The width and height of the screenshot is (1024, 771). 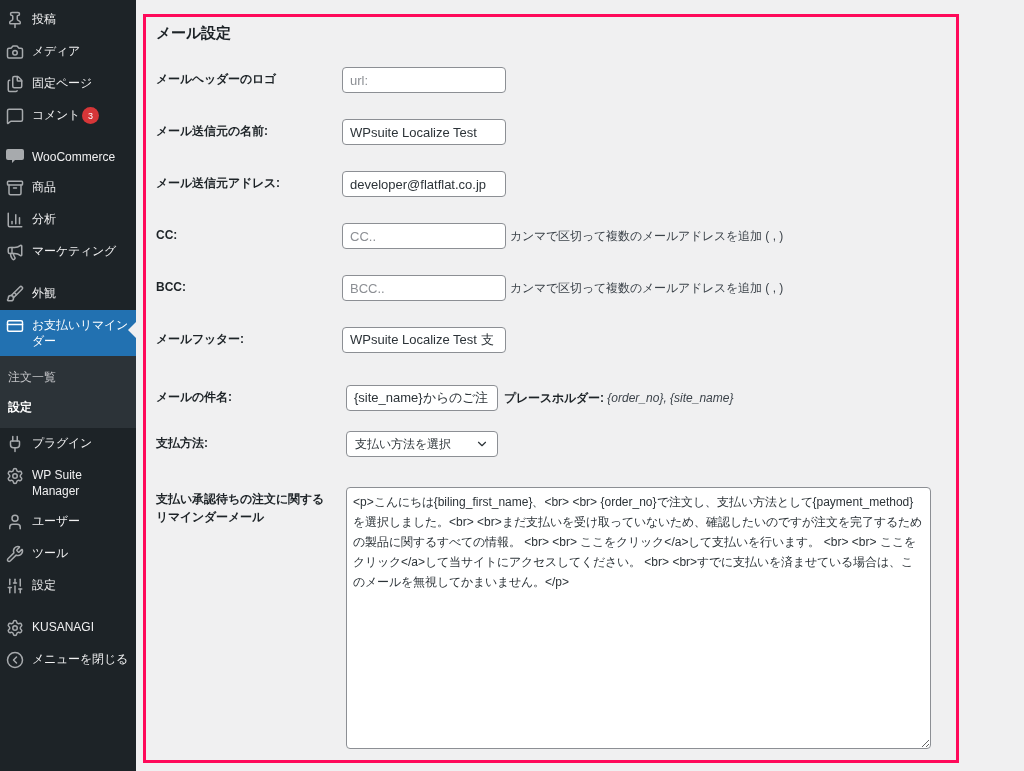 I want to click on sidebar-item: 外観, so click(x=68, y=294).